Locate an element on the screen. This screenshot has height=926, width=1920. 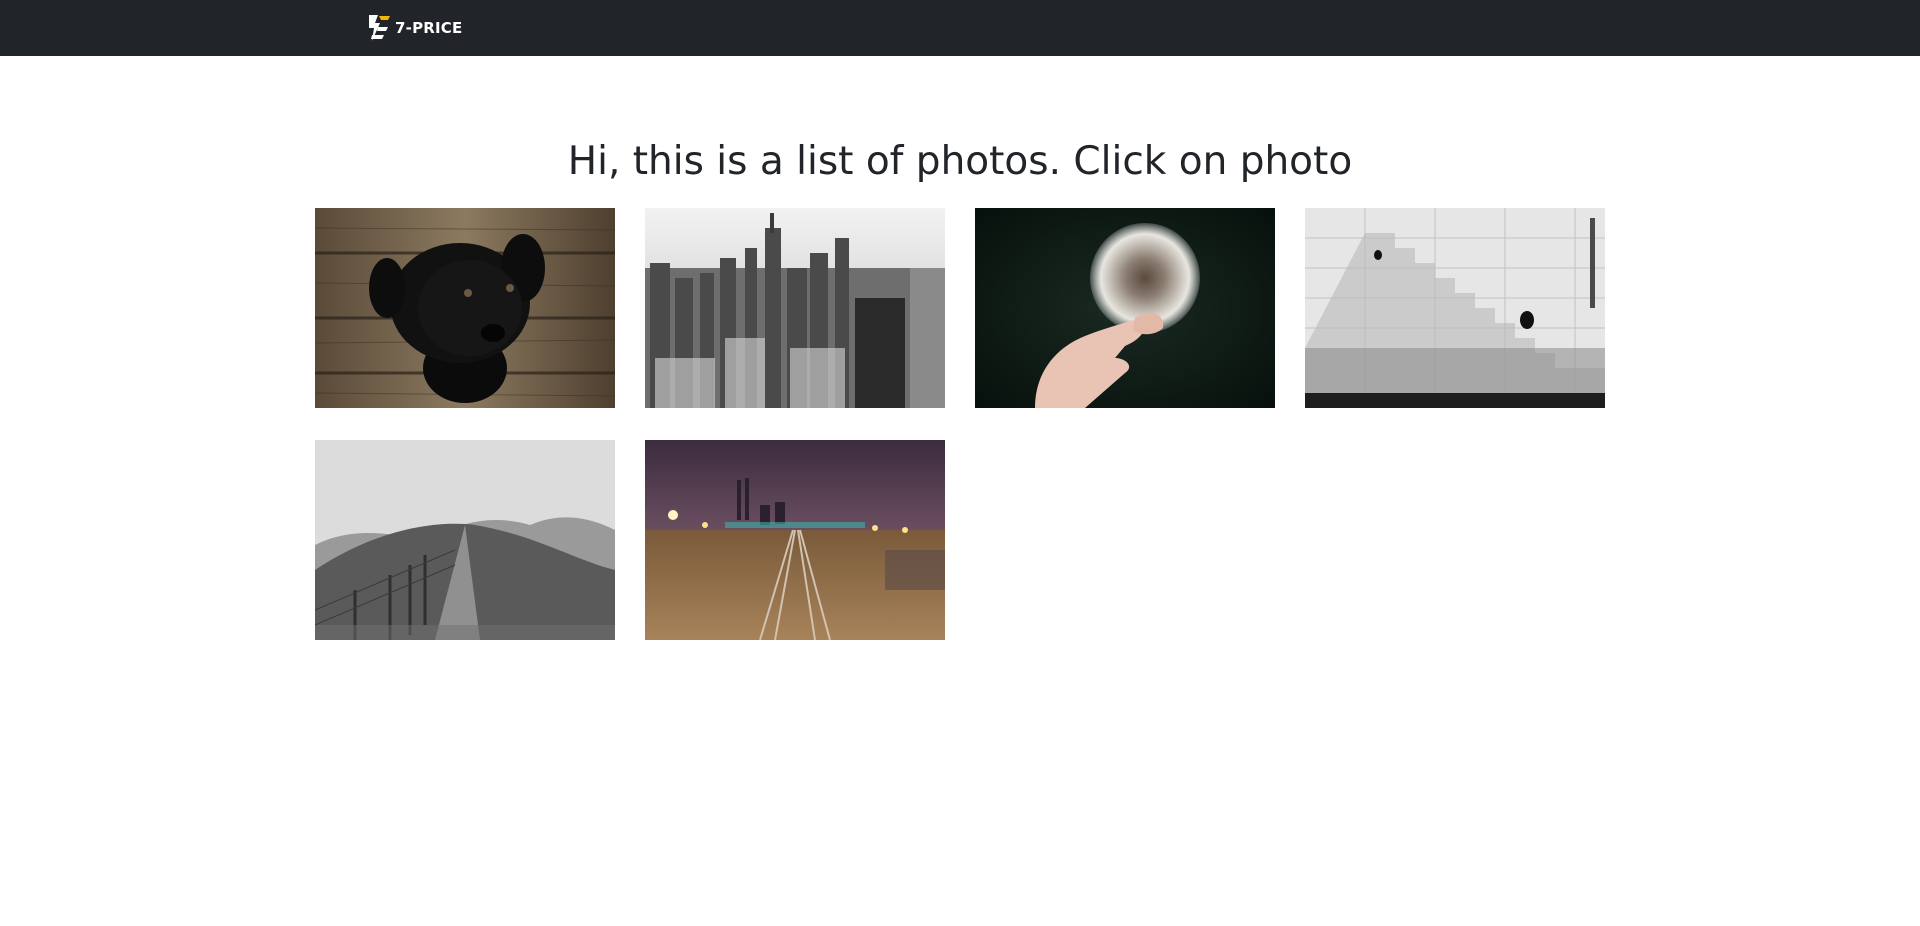
stairs-photo is located at coordinates (1455, 308).